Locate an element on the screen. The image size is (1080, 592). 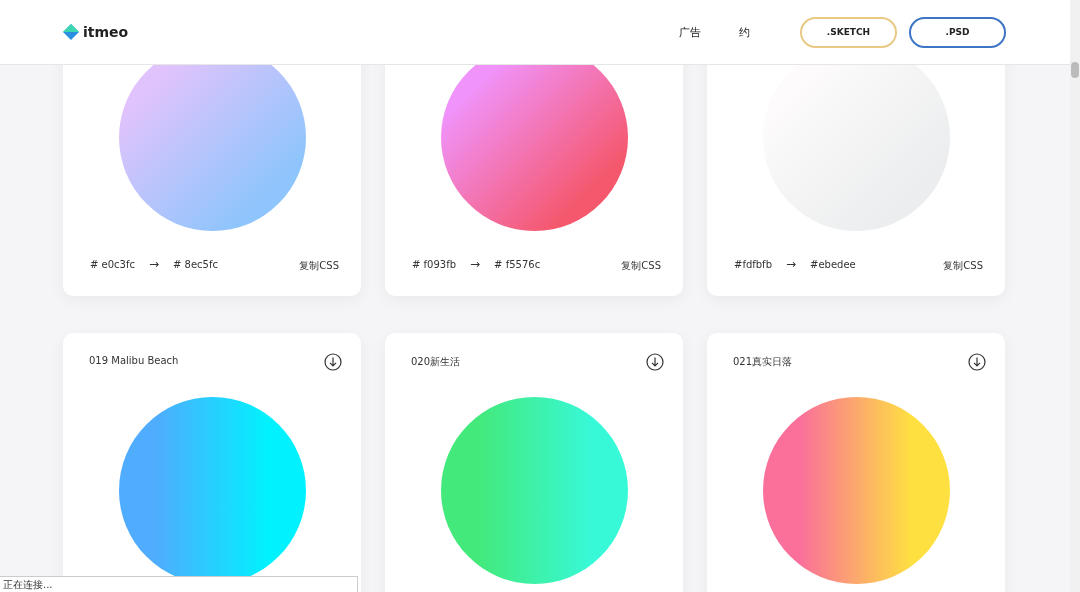
logo-icon is located at coordinates (71, 32).